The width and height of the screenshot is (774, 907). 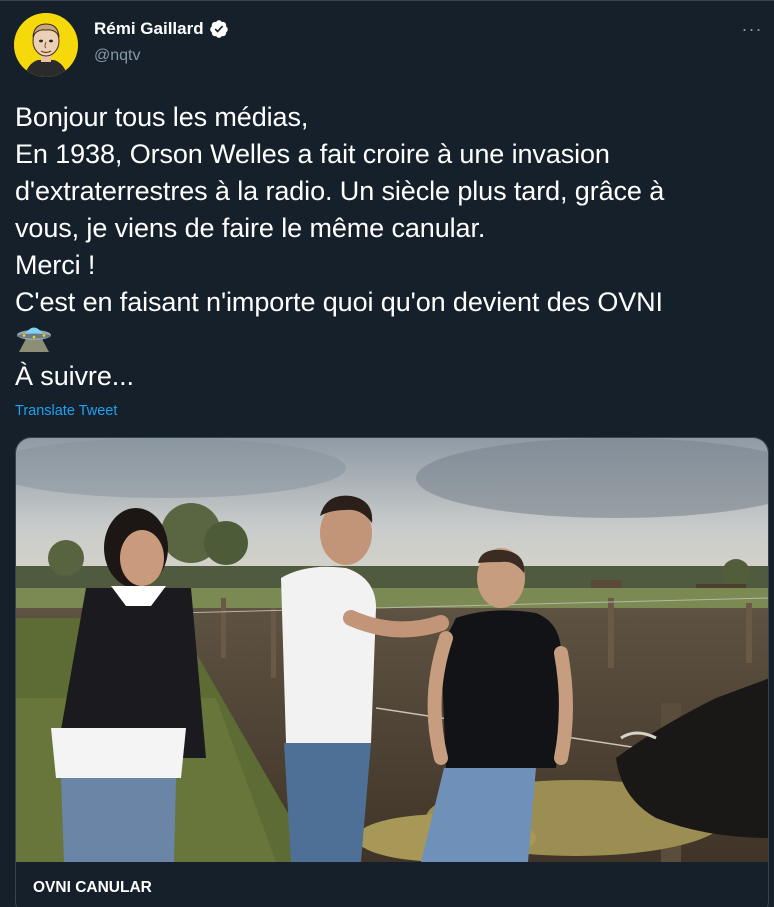 I want to click on more-options-button: ···, so click(x=752, y=29).